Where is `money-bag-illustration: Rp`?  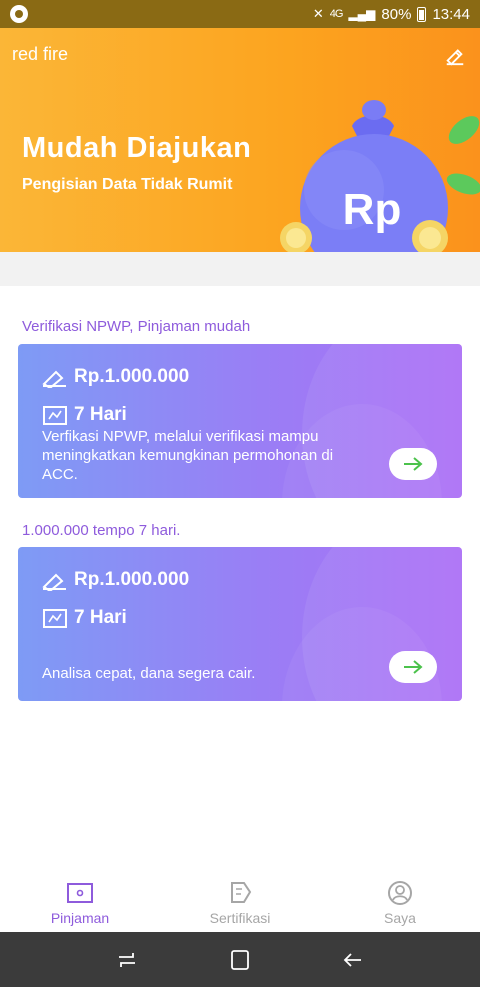
money-bag-illustration: Rp is located at coordinates (380, 176).